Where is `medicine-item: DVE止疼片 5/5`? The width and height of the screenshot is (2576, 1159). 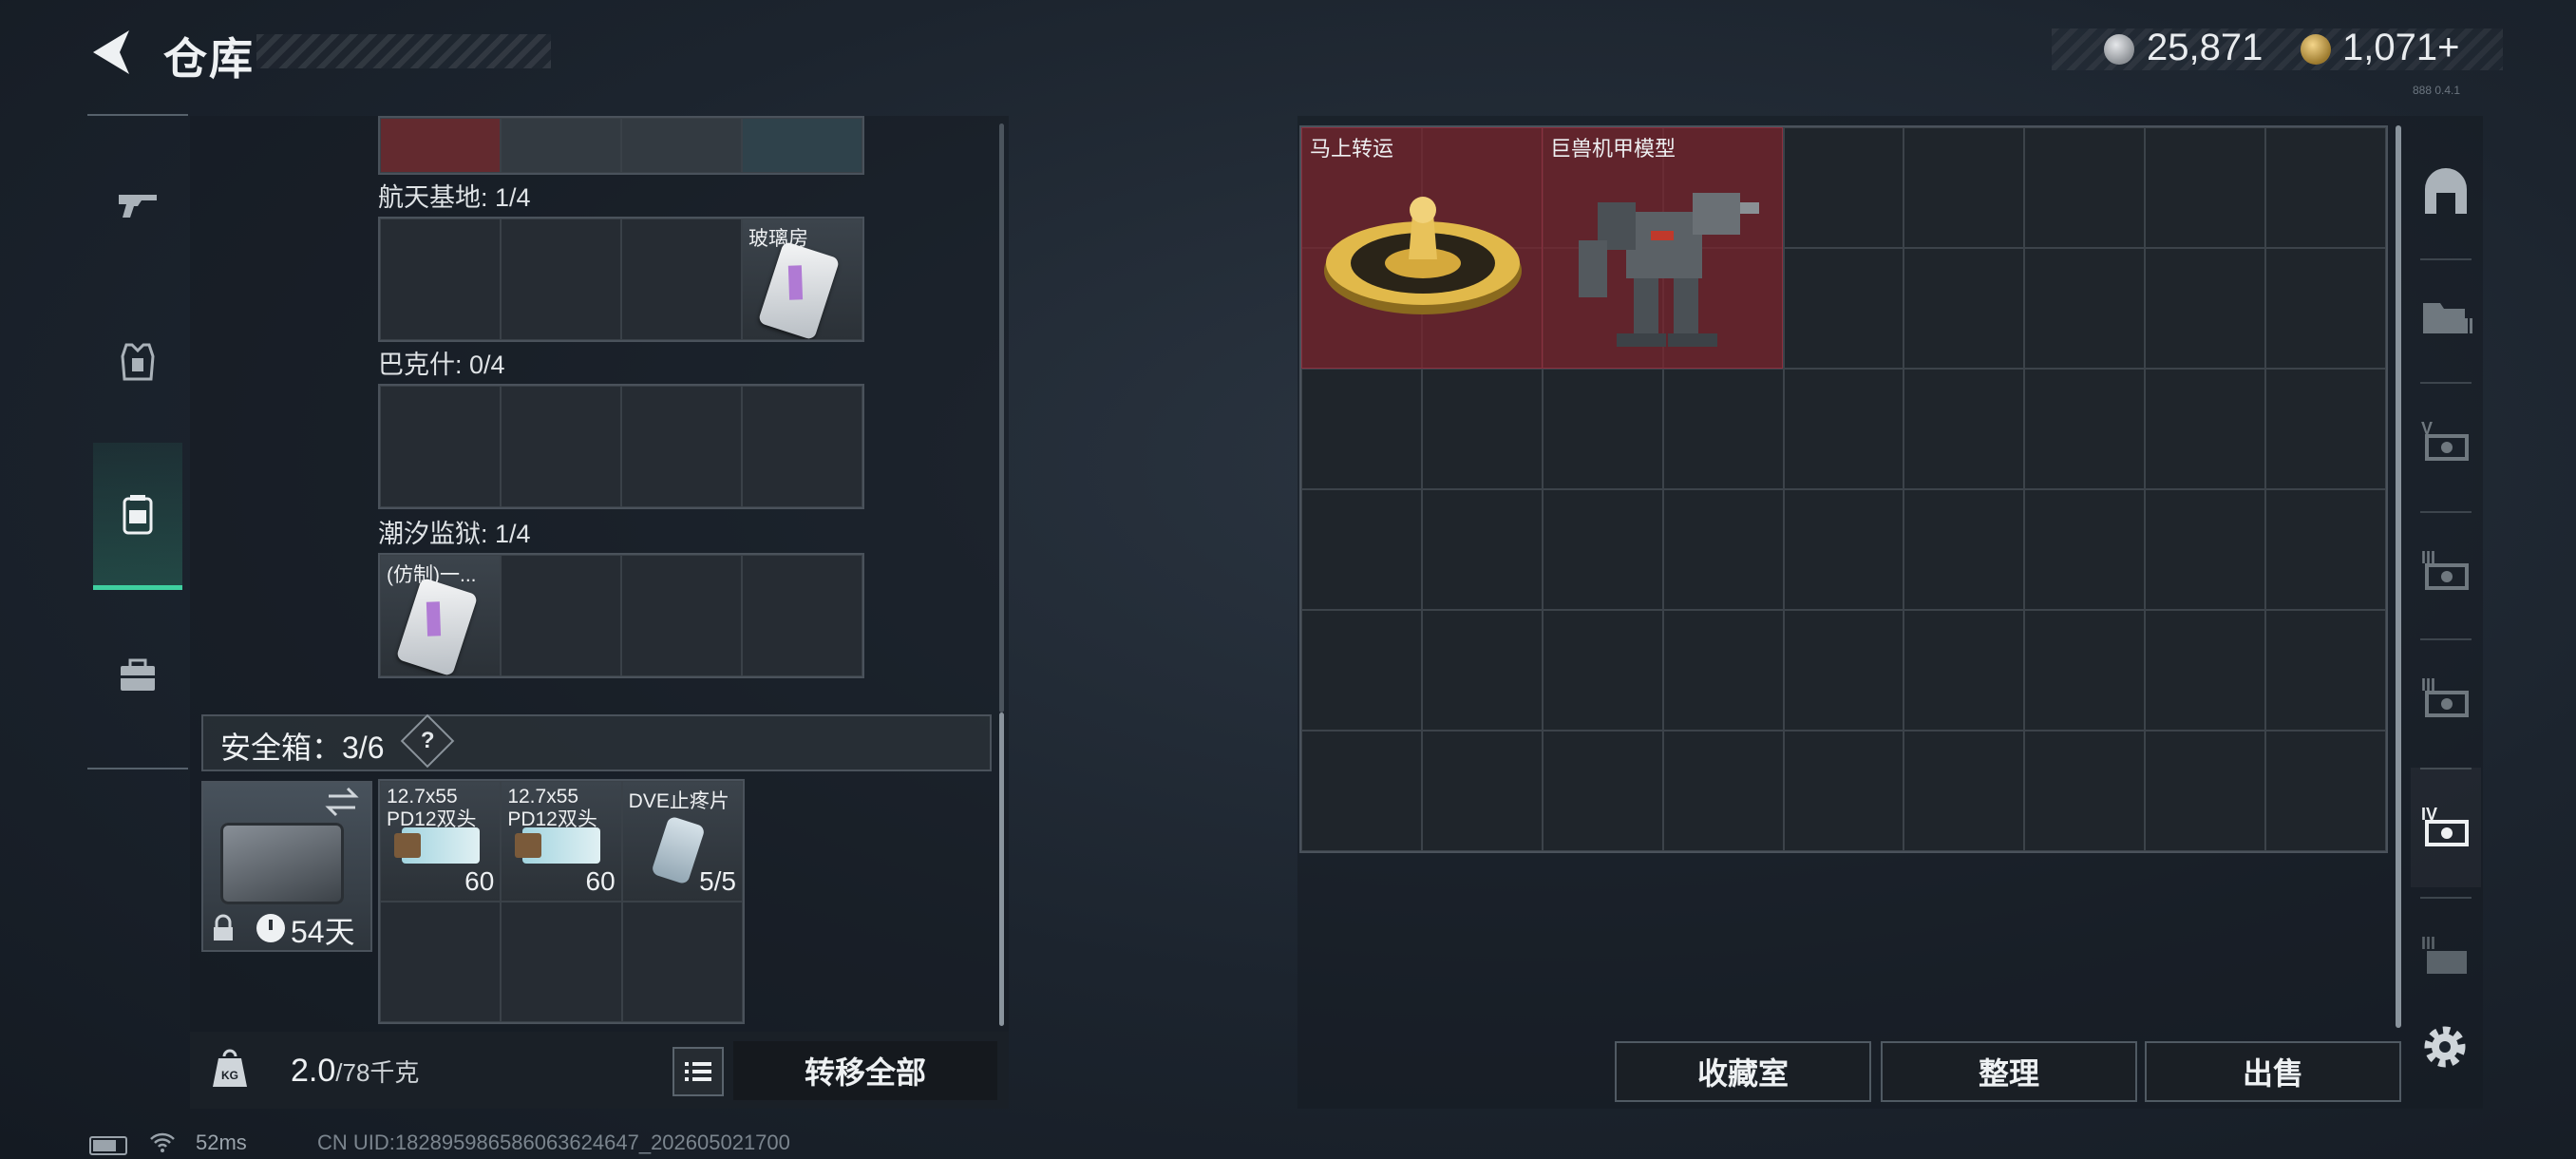
medicine-item: DVE止疼片 5/5 is located at coordinates (682, 841).